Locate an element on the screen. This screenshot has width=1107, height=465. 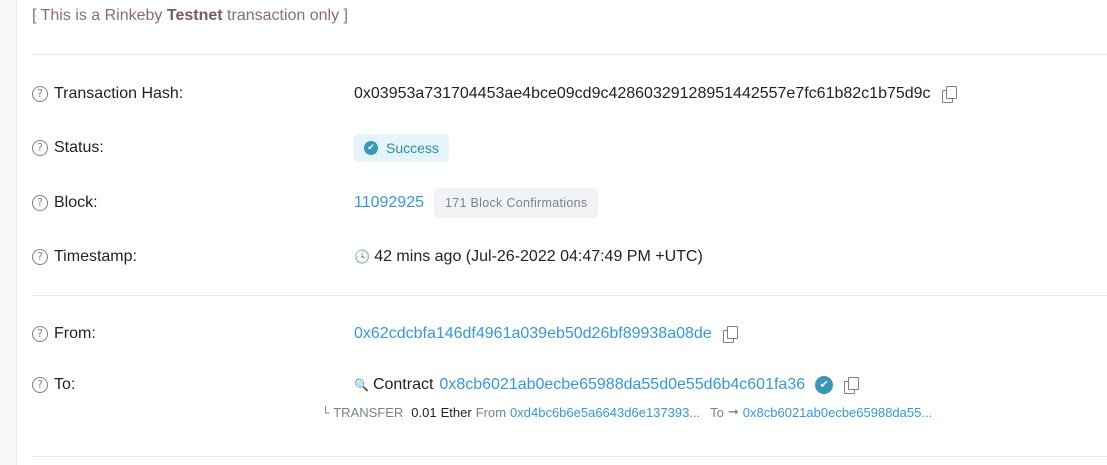
tree-branch-icon: └ is located at coordinates (326, 412).